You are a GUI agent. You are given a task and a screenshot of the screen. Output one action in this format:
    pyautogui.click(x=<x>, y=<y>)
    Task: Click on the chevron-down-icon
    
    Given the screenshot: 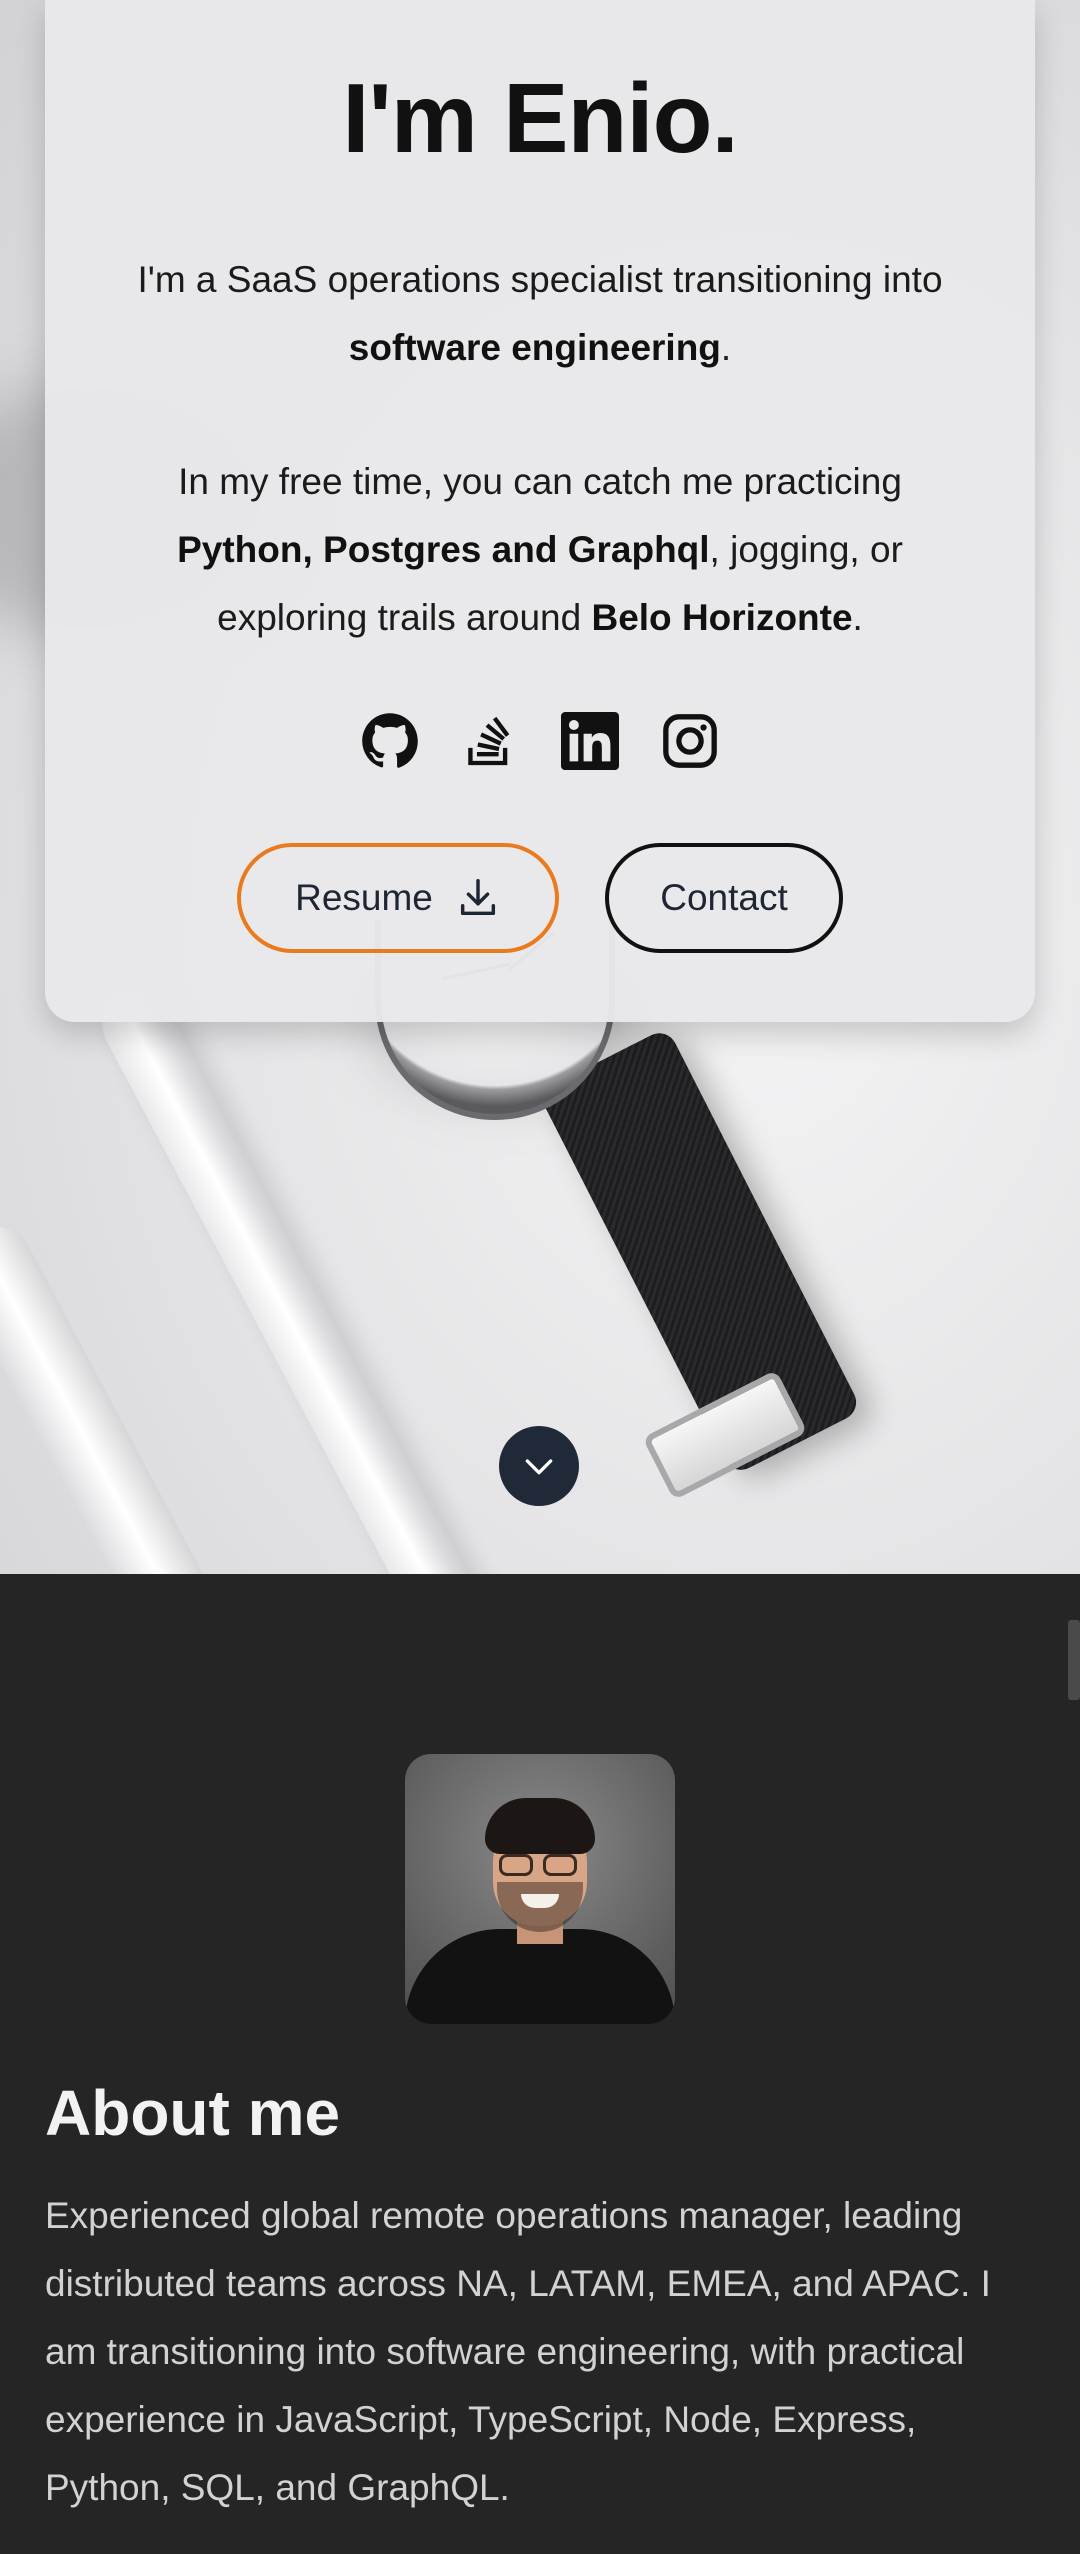 What is the action you would take?
    pyautogui.click(x=539, y=1467)
    